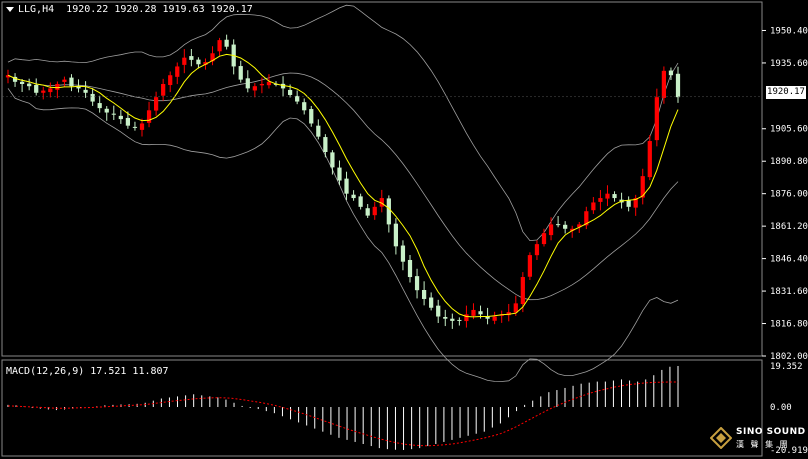  Describe the element at coordinates (781, 408) in the screenshot. I see `macd-tick-label: 0.00` at that location.